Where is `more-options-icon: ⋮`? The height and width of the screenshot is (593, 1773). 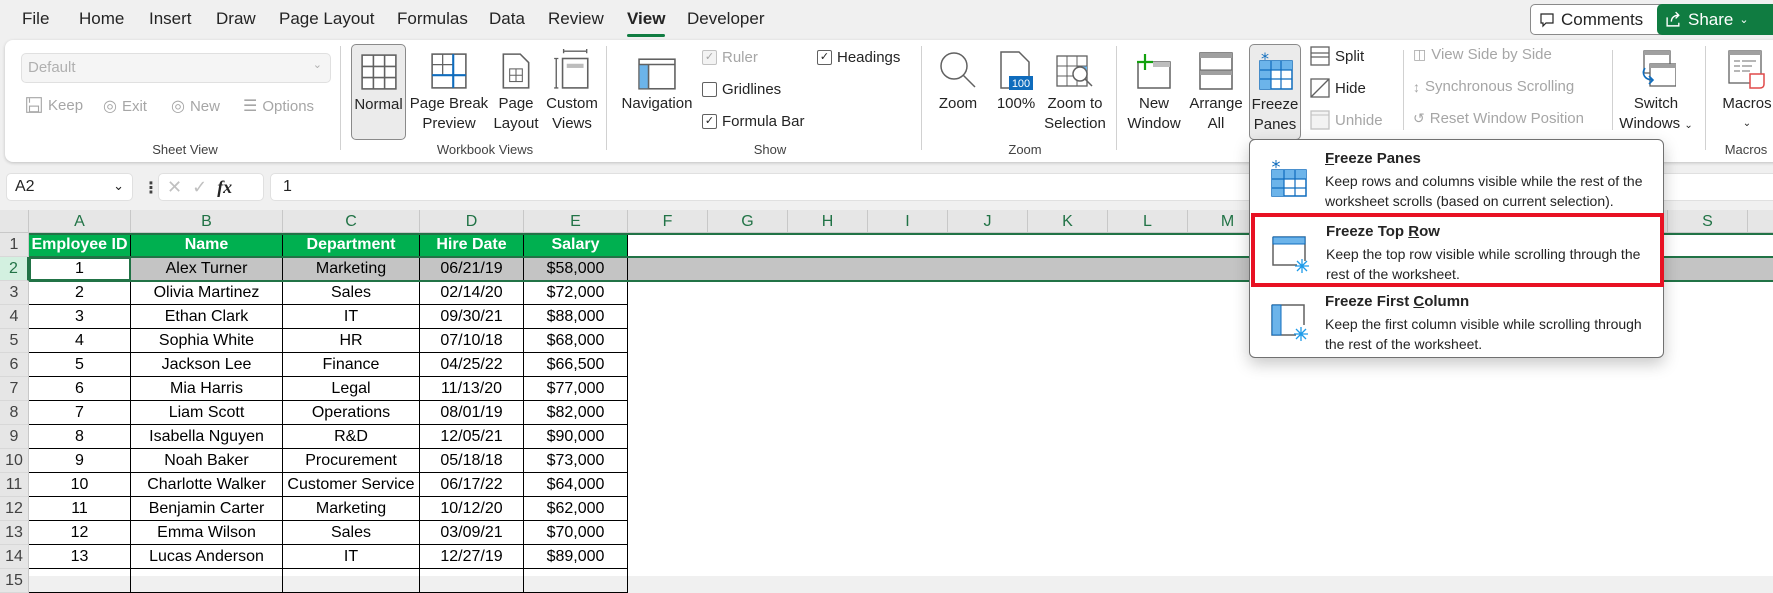
more-options-icon: ⋮ is located at coordinates (151, 188).